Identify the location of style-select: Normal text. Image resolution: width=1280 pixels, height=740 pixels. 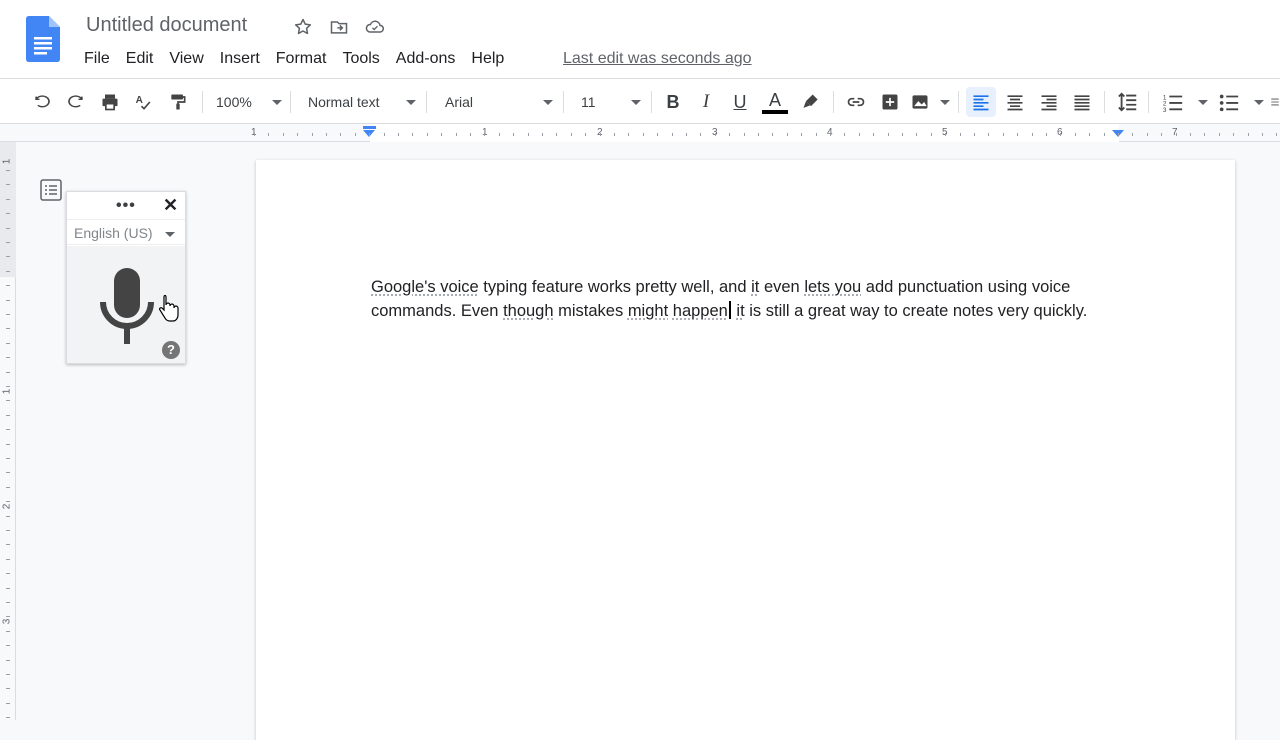
(362, 102).